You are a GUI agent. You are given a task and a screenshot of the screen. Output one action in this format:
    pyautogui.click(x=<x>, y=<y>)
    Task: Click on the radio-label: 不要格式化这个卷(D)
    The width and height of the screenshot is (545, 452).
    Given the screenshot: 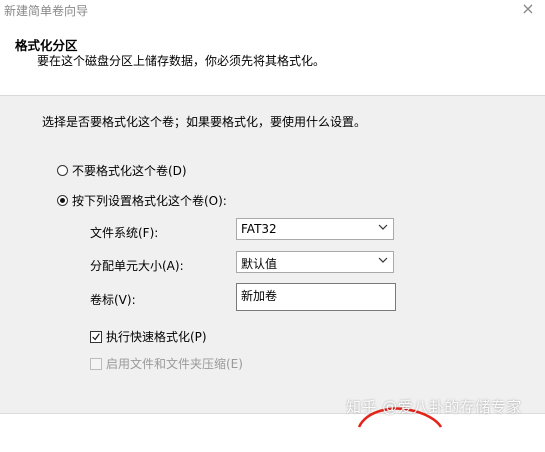 What is the action you would take?
    pyautogui.click(x=129, y=171)
    